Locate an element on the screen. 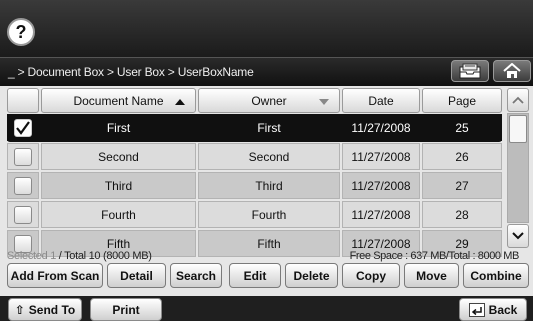 The width and height of the screenshot is (533, 321). detail-button: Detail is located at coordinates (136, 275).